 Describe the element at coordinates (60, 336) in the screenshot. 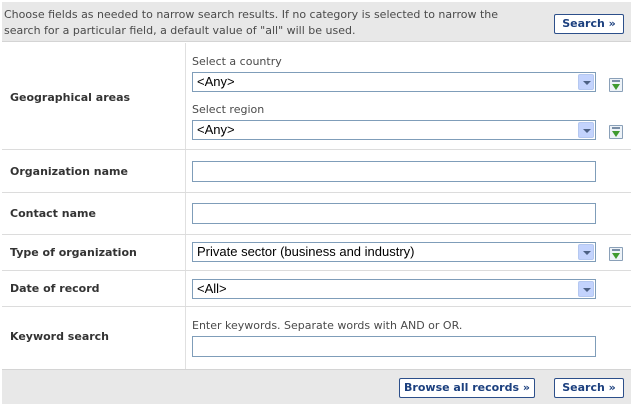

I see `keyword-search-label: Keyword search` at that location.